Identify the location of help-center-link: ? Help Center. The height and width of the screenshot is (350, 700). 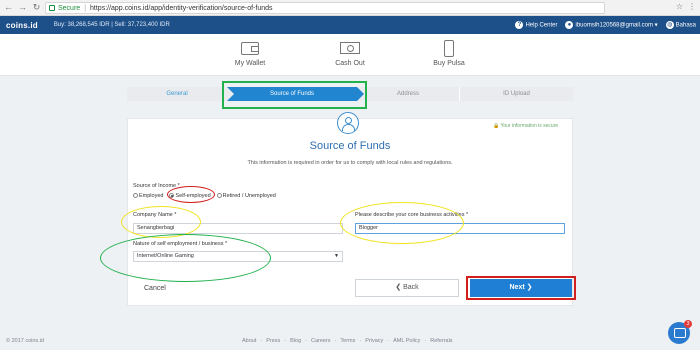
(536, 25).